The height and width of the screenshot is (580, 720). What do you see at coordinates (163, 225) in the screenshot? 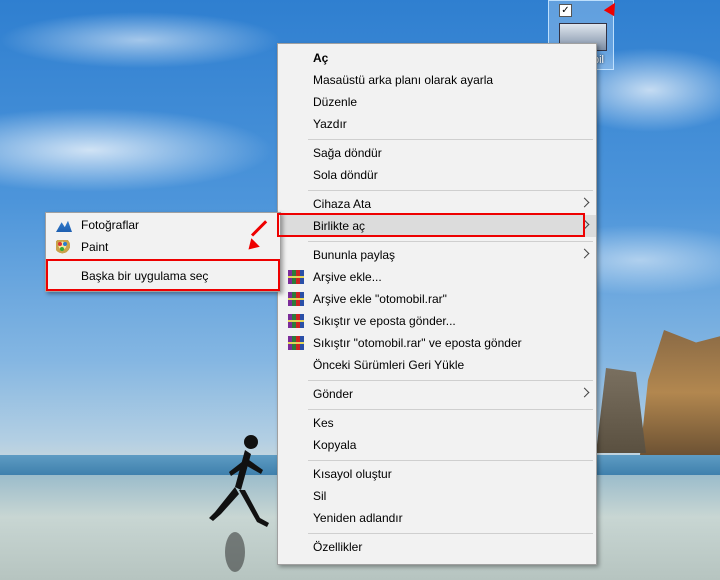
I see `submenu-item-photos: Fotoğraflar` at bounding box center [163, 225].